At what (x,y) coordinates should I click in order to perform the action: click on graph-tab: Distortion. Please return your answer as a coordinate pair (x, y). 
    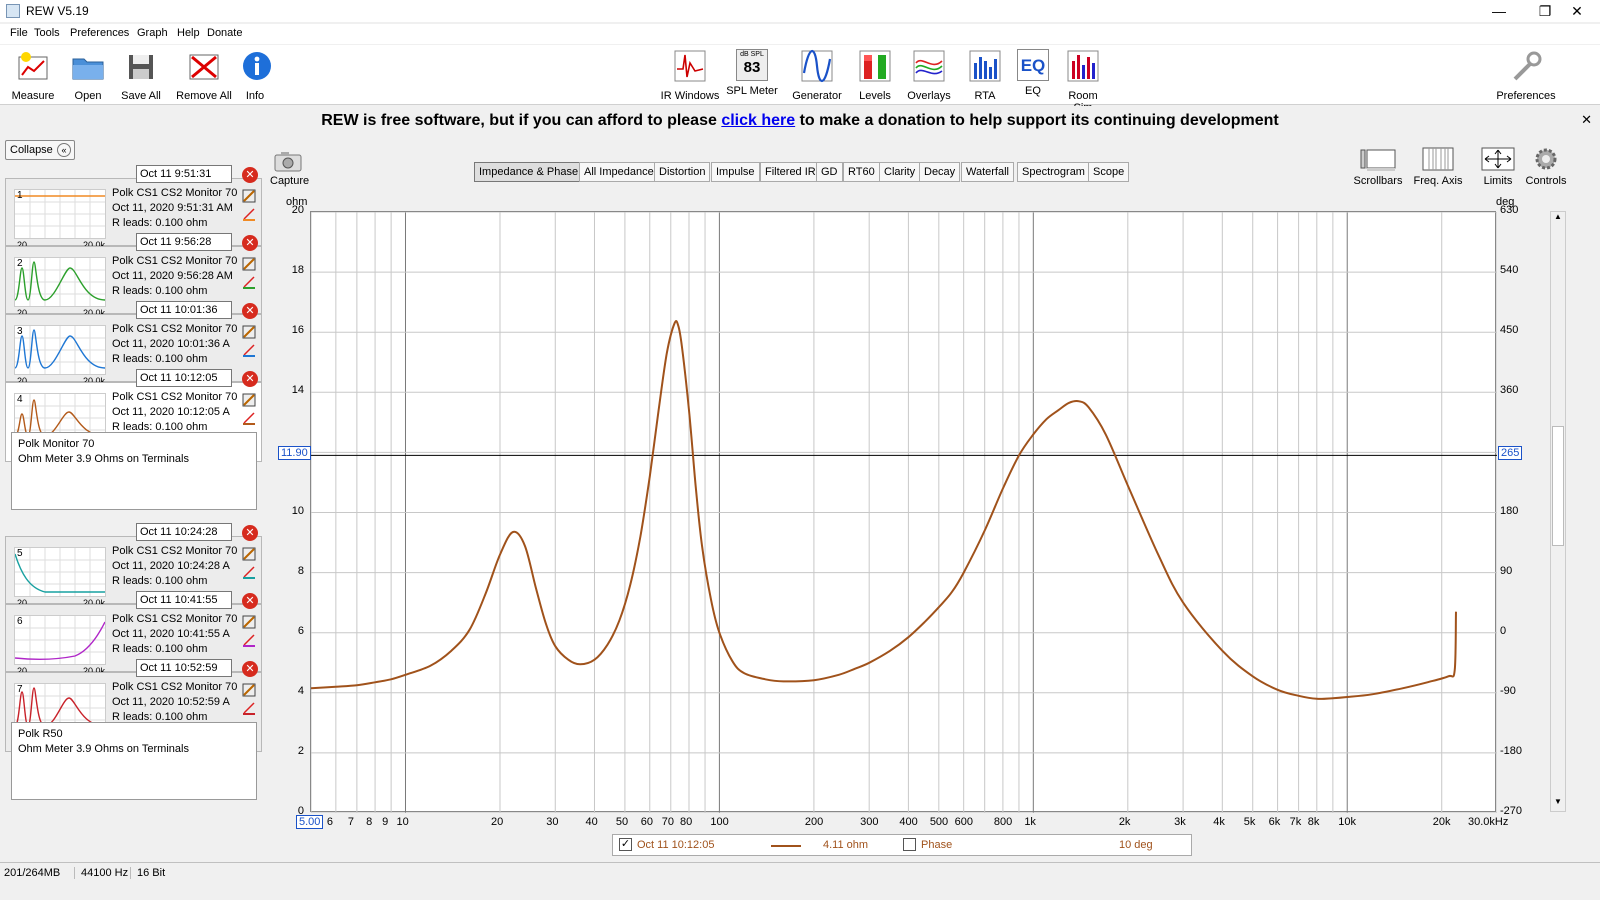
    Looking at the image, I should click on (682, 172).